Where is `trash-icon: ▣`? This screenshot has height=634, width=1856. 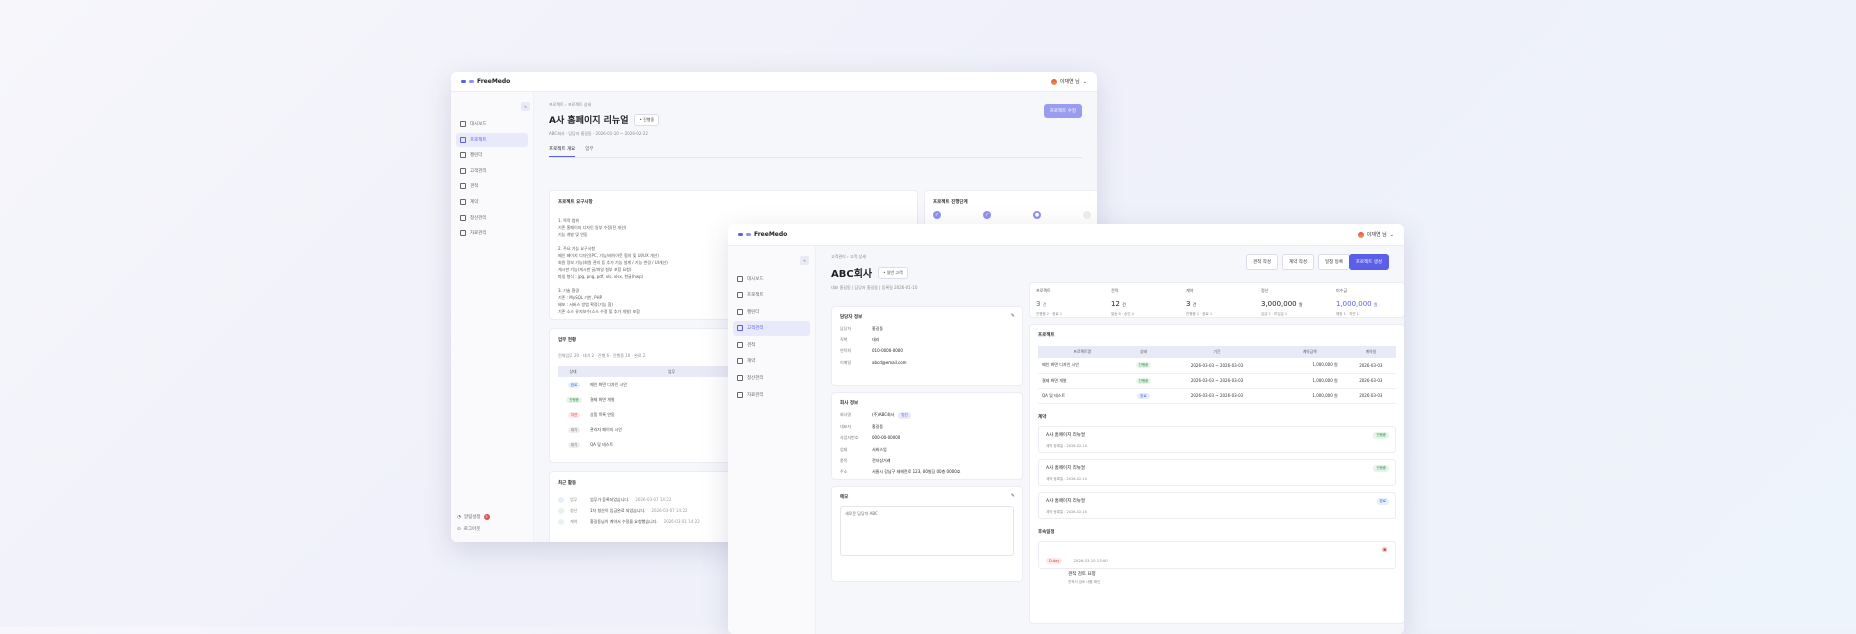 trash-icon: ▣ is located at coordinates (1384, 550).